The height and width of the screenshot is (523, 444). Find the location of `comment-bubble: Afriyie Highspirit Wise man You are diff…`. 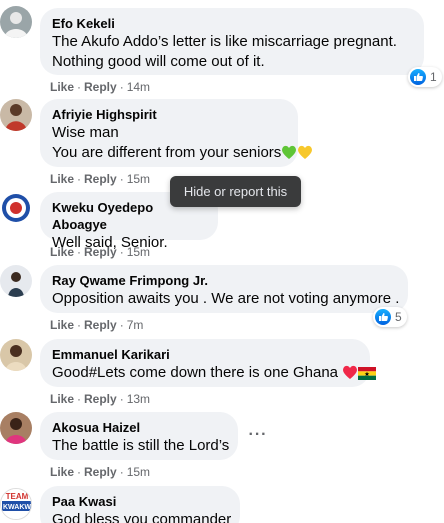

comment-bubble: Afriyie Highspirit Wise man You are diff… is located at coordinates (176, 133).